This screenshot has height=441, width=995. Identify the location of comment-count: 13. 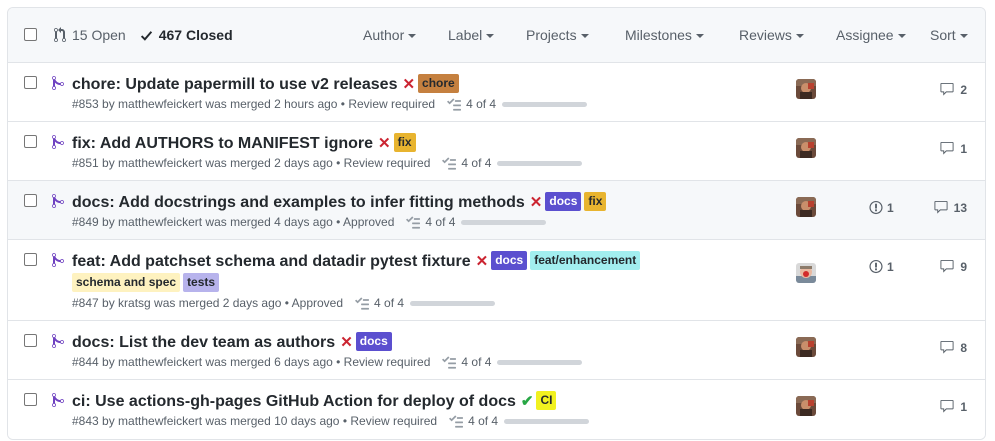
(960, 207).